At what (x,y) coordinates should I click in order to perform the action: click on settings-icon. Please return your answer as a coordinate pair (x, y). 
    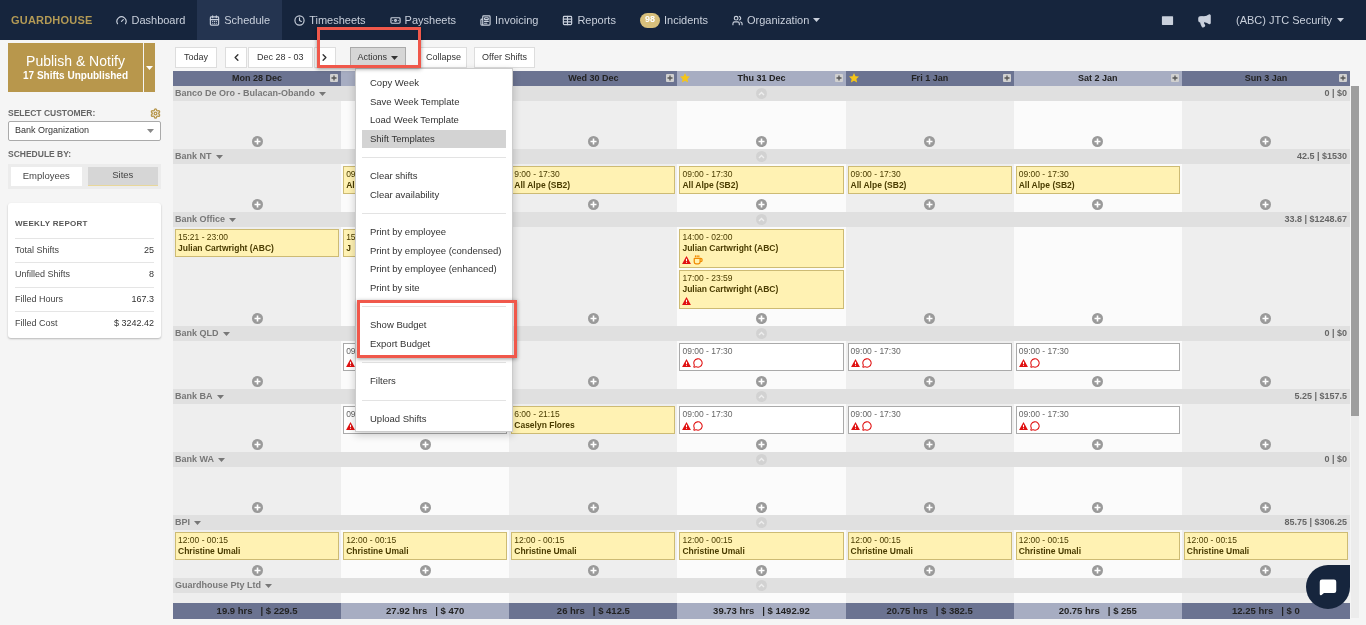
    Looking at the image, I should click on (155, 113).